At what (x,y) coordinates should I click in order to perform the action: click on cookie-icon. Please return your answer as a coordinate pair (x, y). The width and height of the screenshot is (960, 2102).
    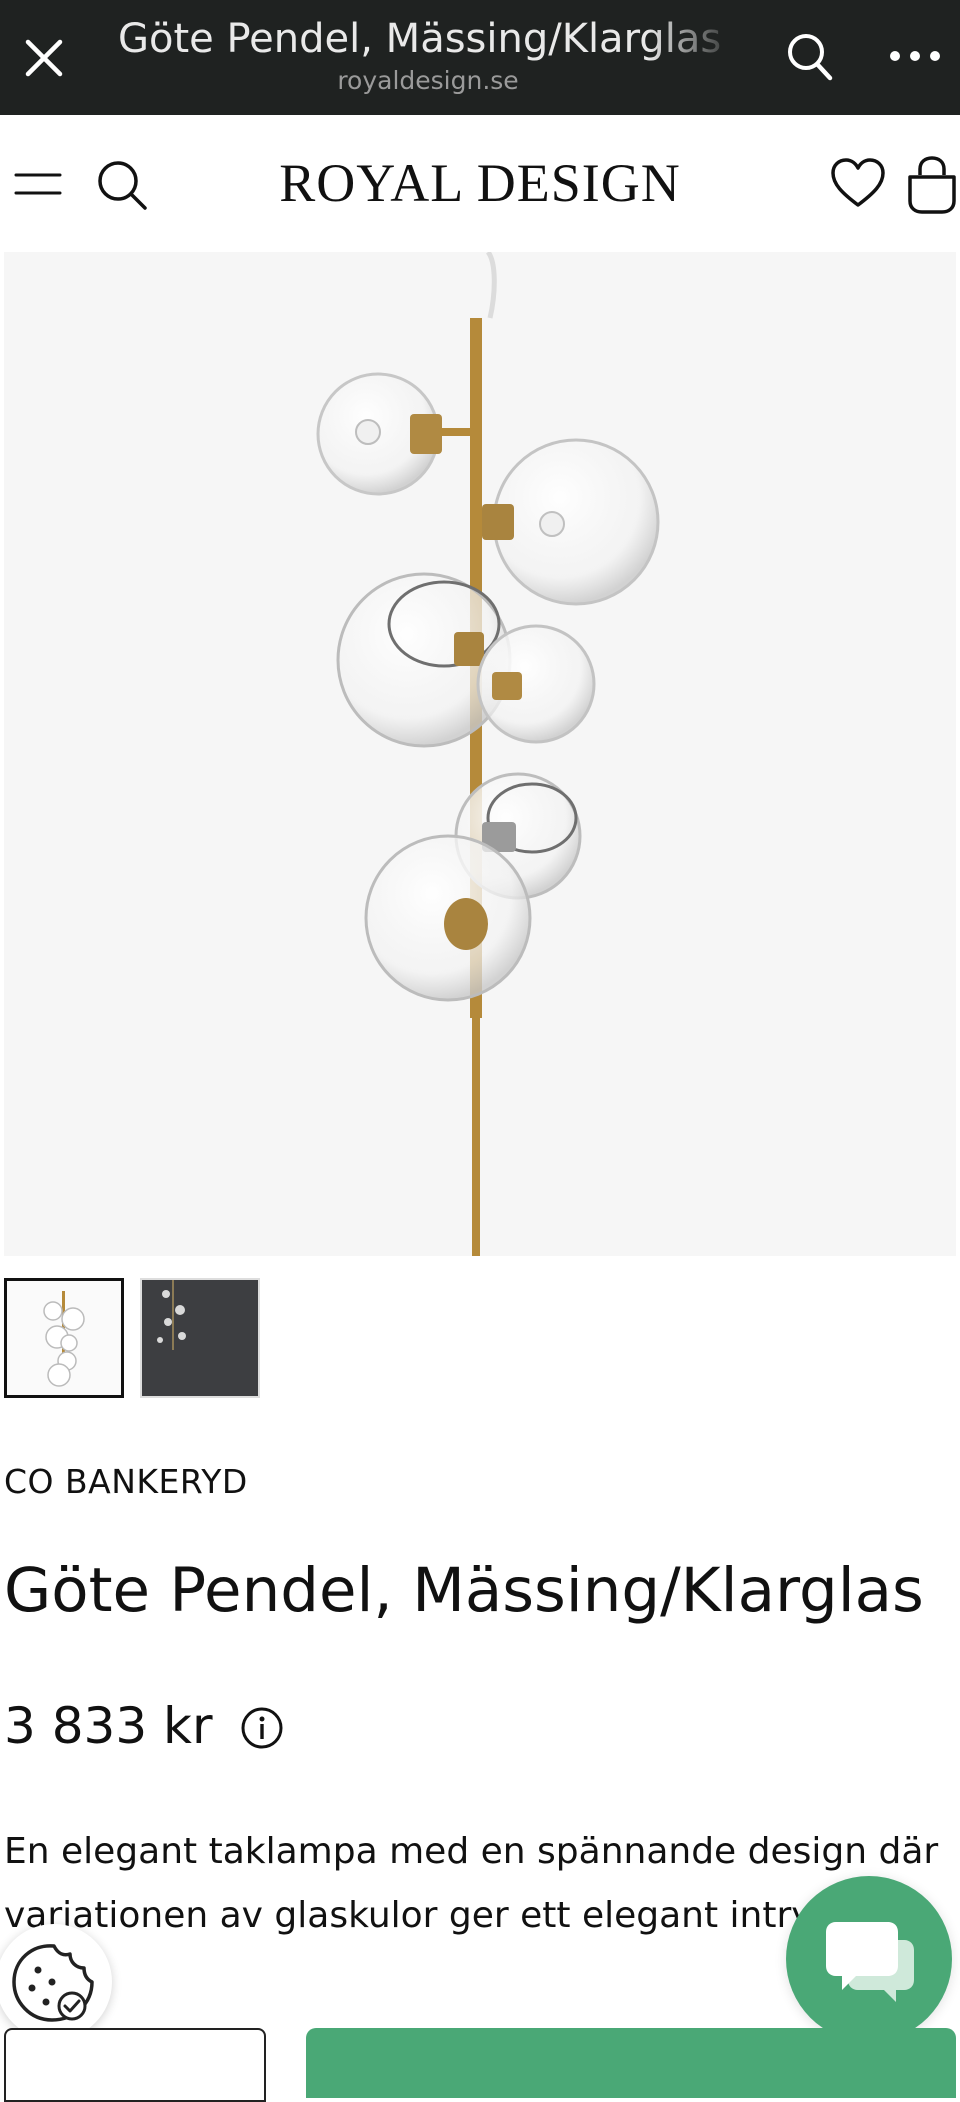
    Looking at the image, I should click on (53, 1983).